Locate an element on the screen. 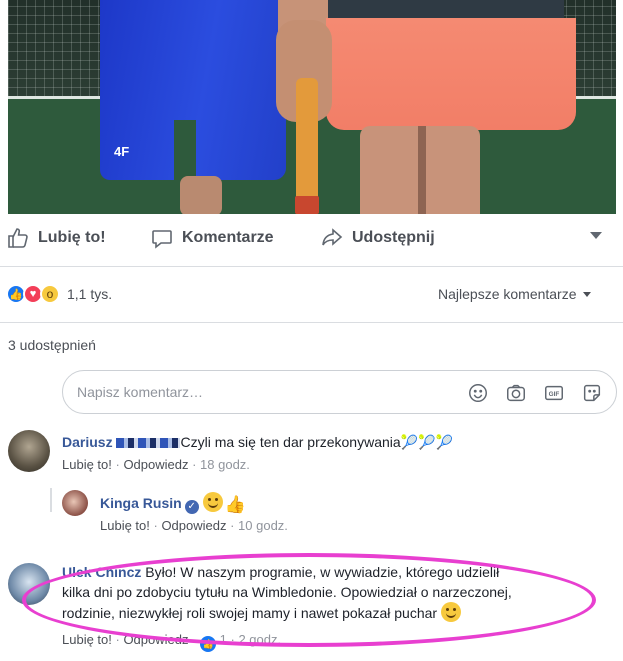  comment-meta: Lubię to! · Odpowiedz · 10 godz. is located at coordinates (194, 525).